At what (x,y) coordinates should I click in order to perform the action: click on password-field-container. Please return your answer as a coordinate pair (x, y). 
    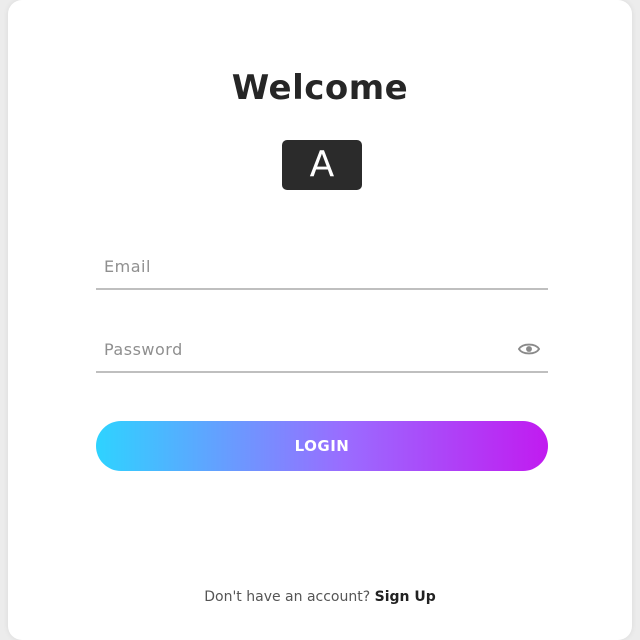
    Looking at the image, I should click on (322, 352).